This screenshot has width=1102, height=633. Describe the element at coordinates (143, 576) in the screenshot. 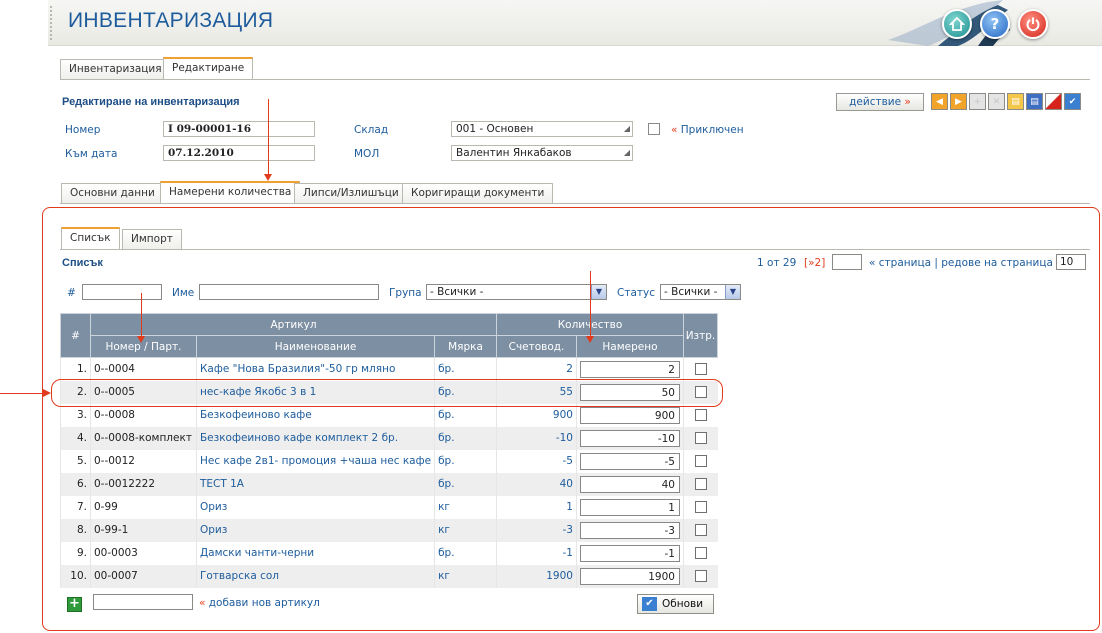

I see `row-code: 00-0007` at that location.